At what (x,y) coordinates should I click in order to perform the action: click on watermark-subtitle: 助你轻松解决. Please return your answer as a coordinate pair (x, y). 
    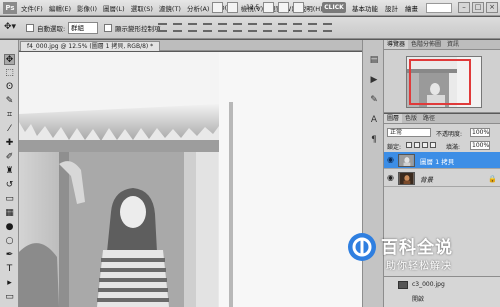
    Looking at the image, I should click on (419, 266).